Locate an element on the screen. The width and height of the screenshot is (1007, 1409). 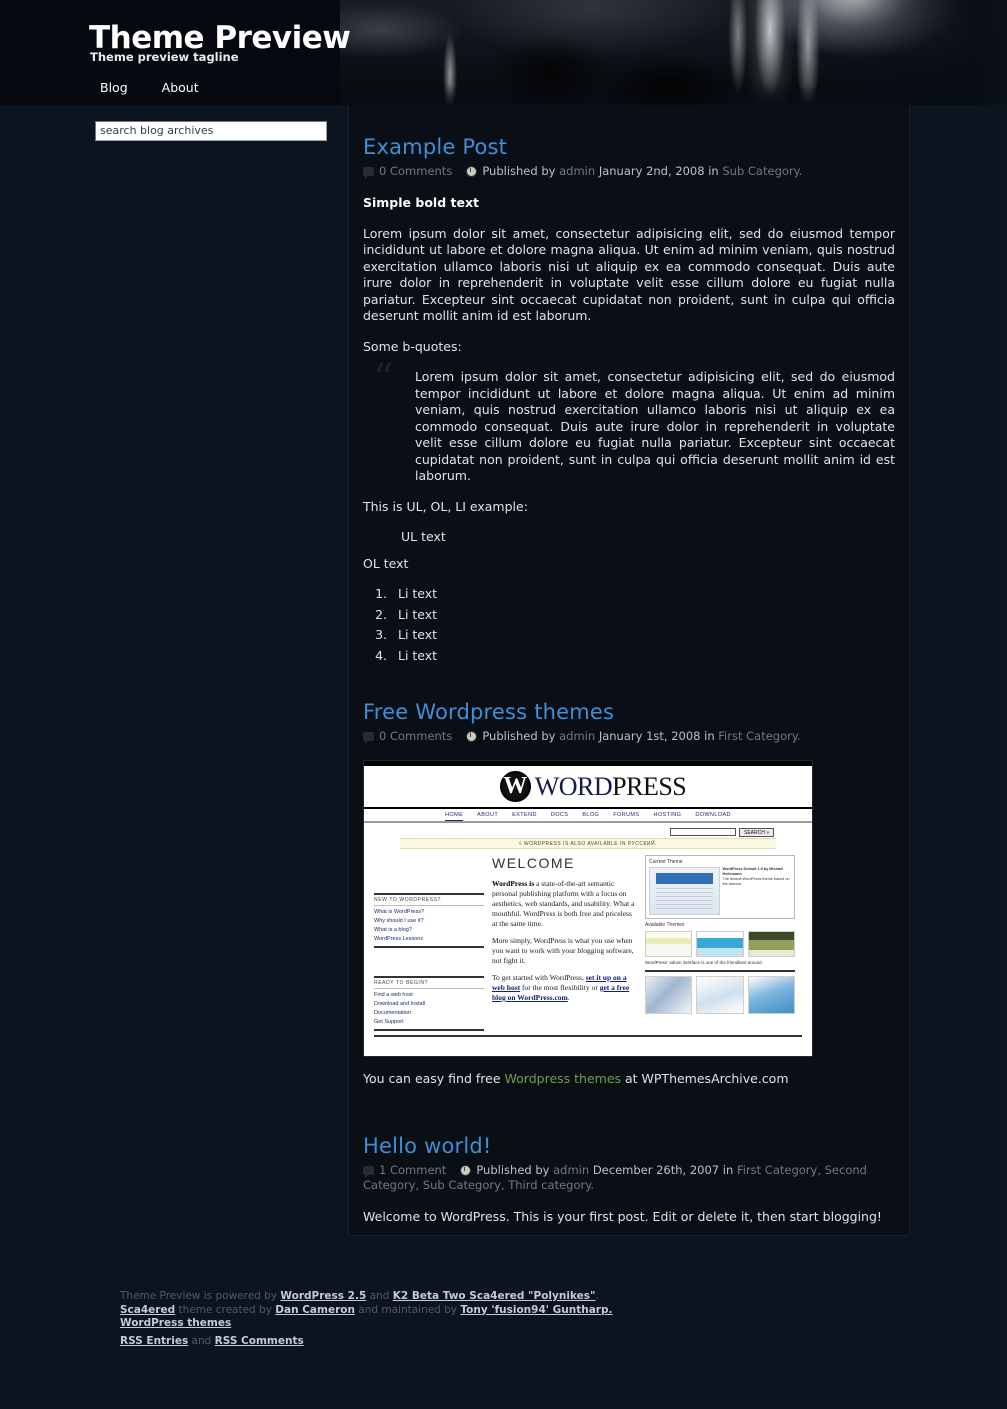
wp-ready-head: READY TO BEGIN? is located at coordinates (429, 982).